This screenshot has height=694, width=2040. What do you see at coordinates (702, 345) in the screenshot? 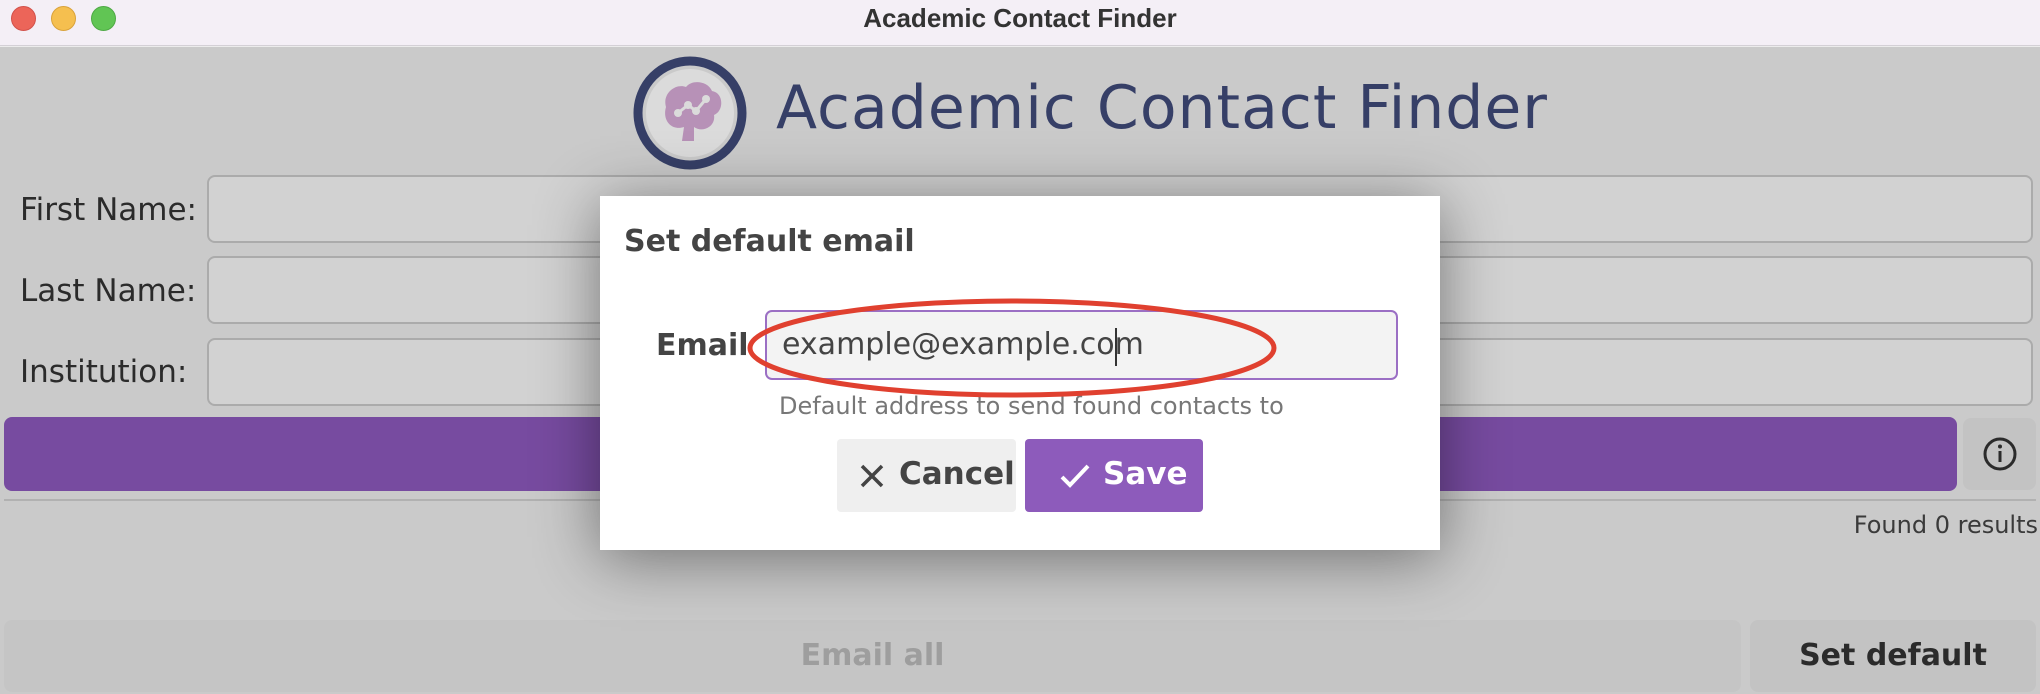
I see `email-label: Email` at bounding box center [702, 345].